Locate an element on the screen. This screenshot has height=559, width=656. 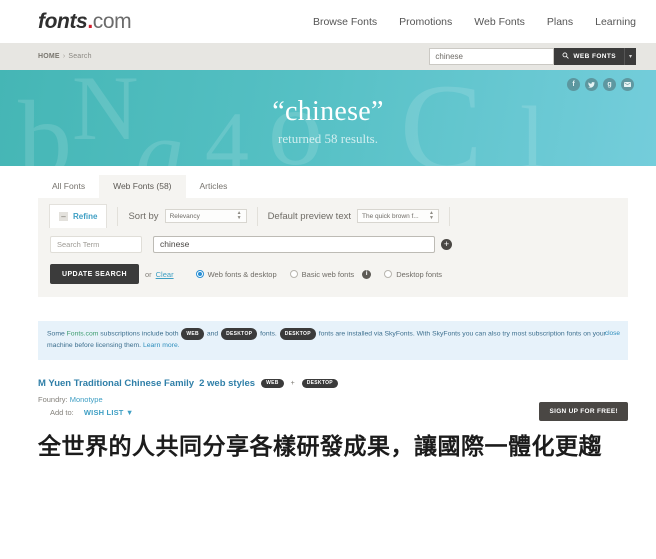
radio-desktop-fonts: Desktop fonts is located at coordinates (413, 274).